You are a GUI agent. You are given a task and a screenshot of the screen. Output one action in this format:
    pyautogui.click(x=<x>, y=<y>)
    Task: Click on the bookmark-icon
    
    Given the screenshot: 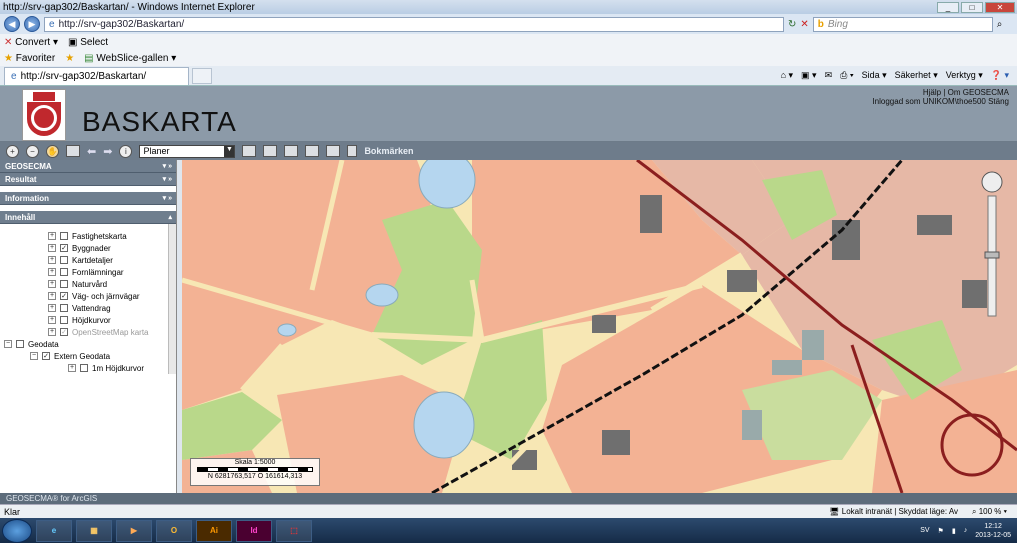 What is the action you would take?
    pyautogui.click(x=352, y=151)
    